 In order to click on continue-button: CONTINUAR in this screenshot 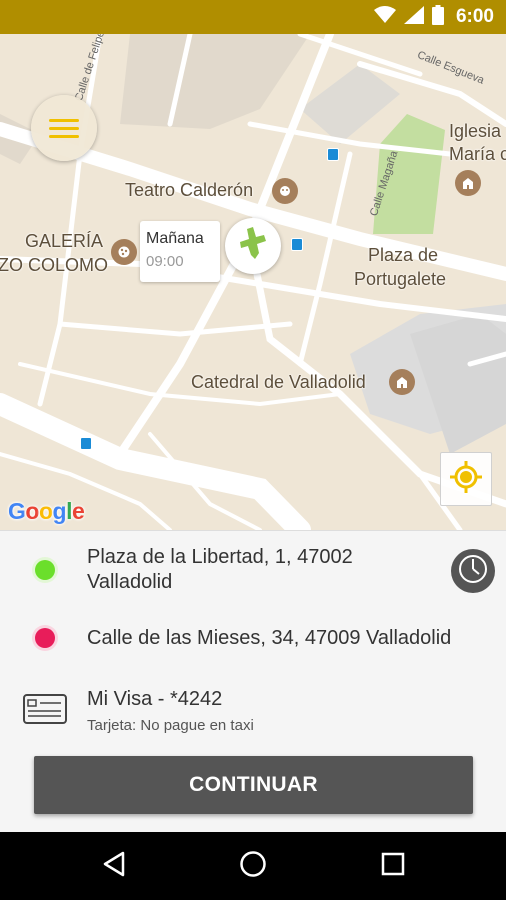, I will do `click(253, 785)`.